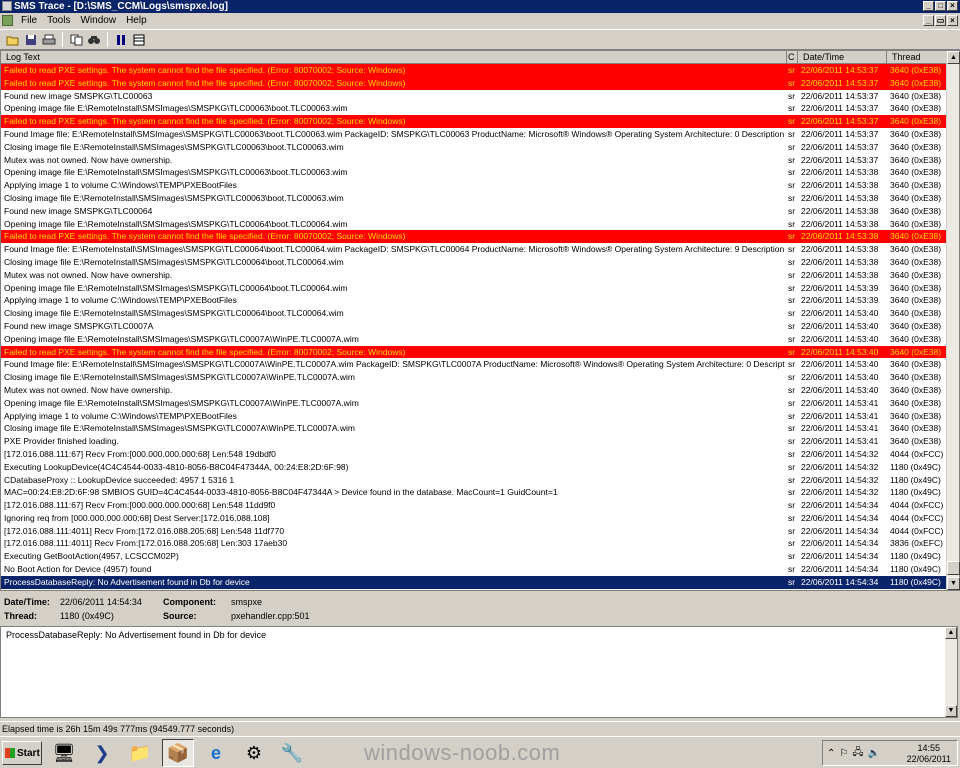  I want to click on volume-icon: 🔈, so click(874, 753).